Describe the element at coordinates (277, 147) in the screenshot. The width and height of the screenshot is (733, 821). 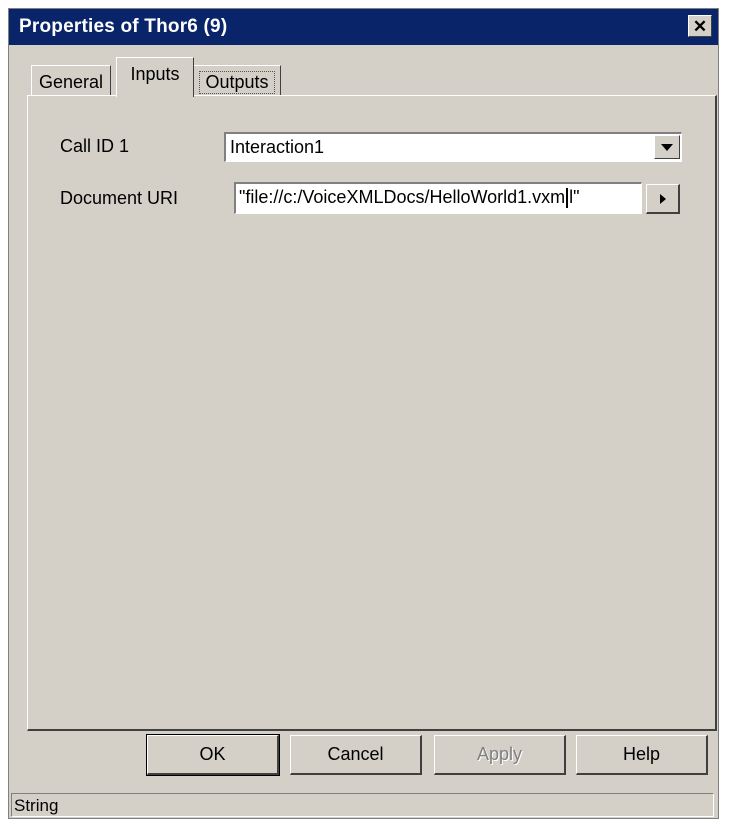
I see `call-id-value: Interaction1` at that location.